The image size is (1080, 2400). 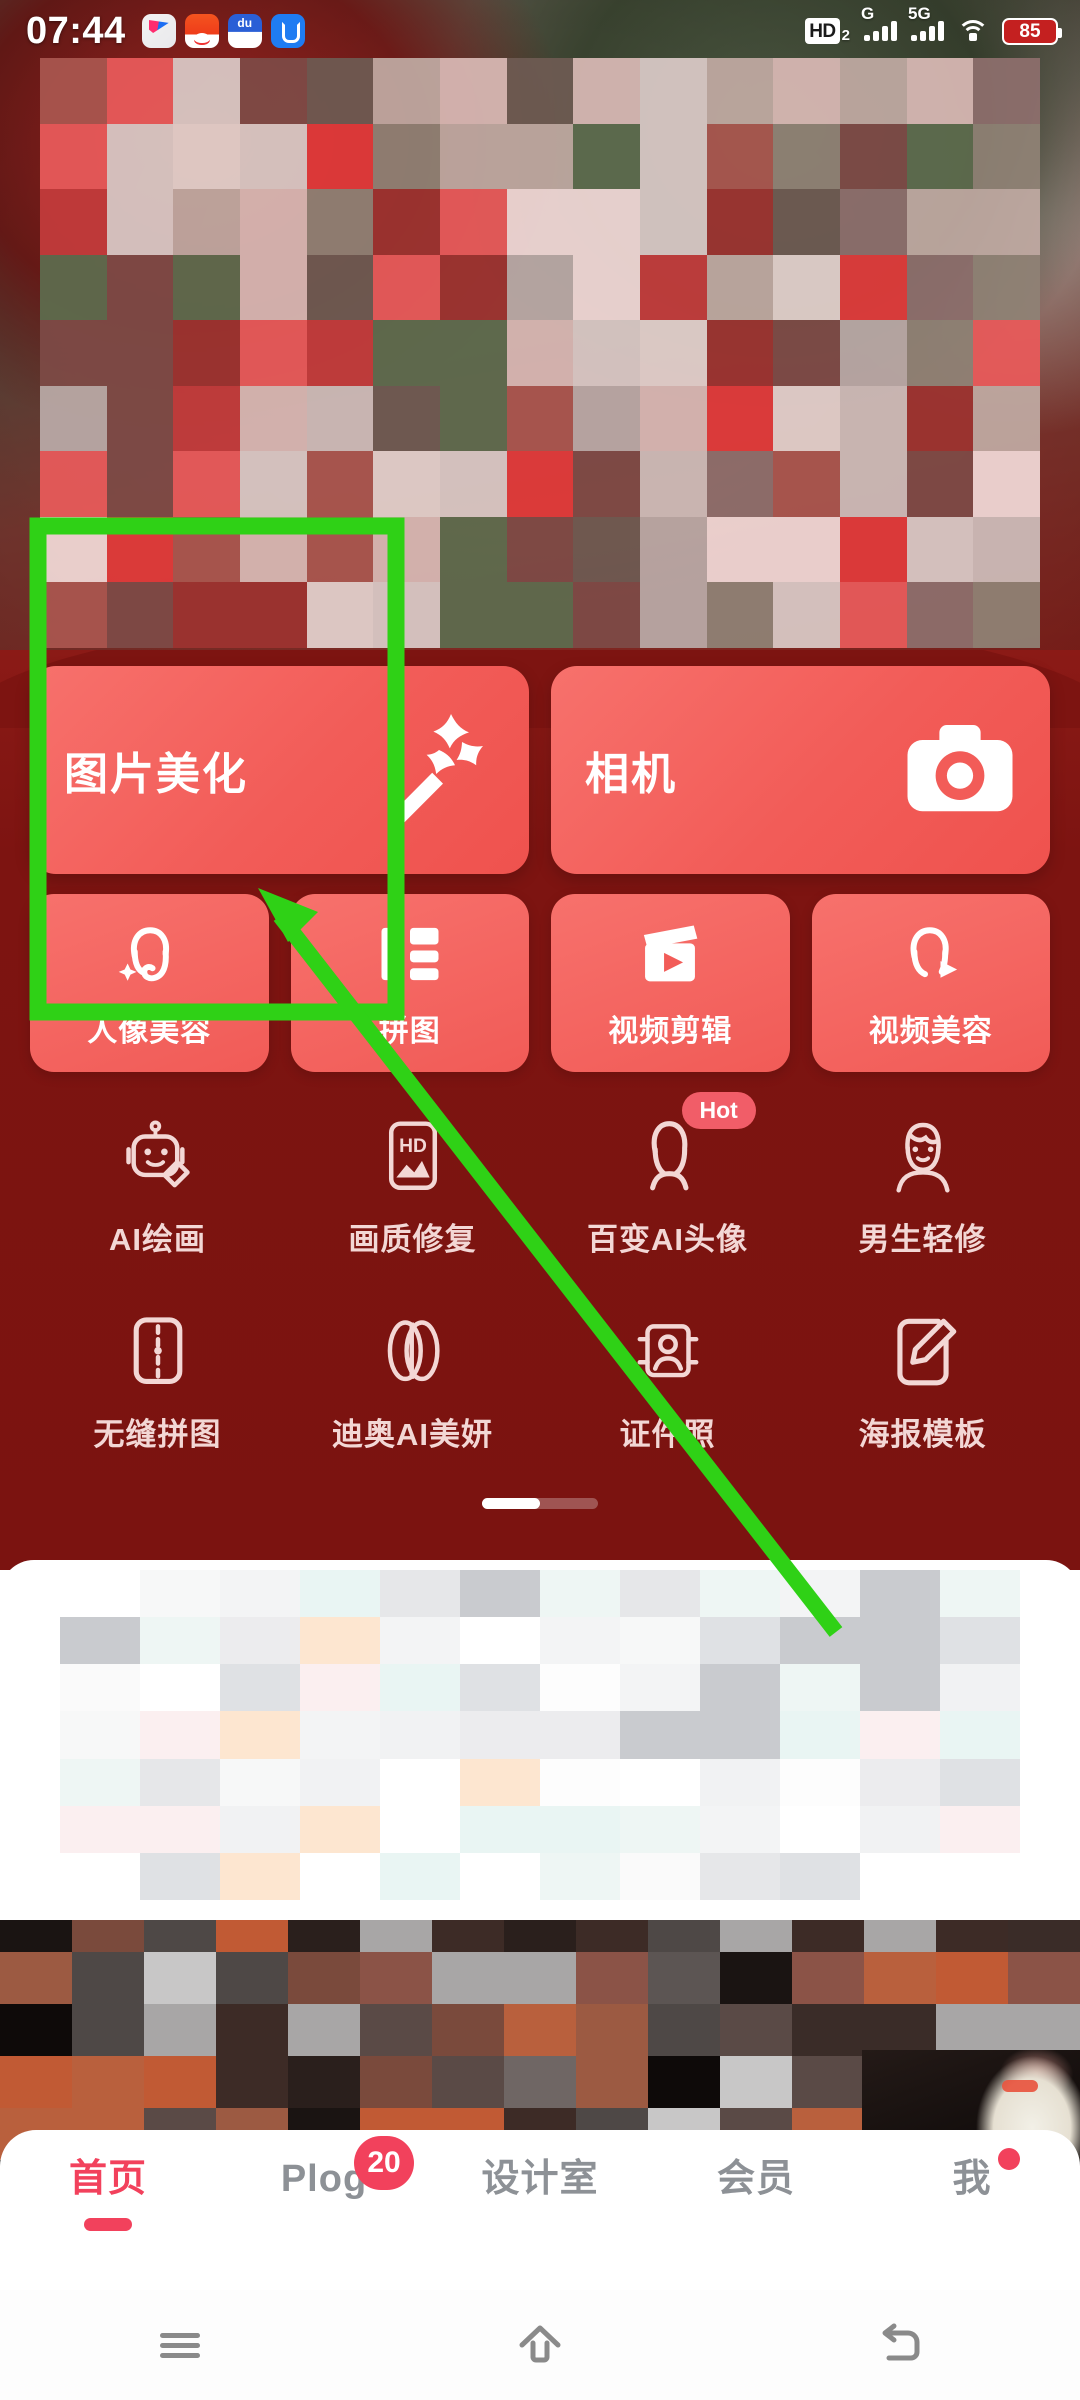 I want to click on nav-tab-me: 我, so click(x=972, y=2175).